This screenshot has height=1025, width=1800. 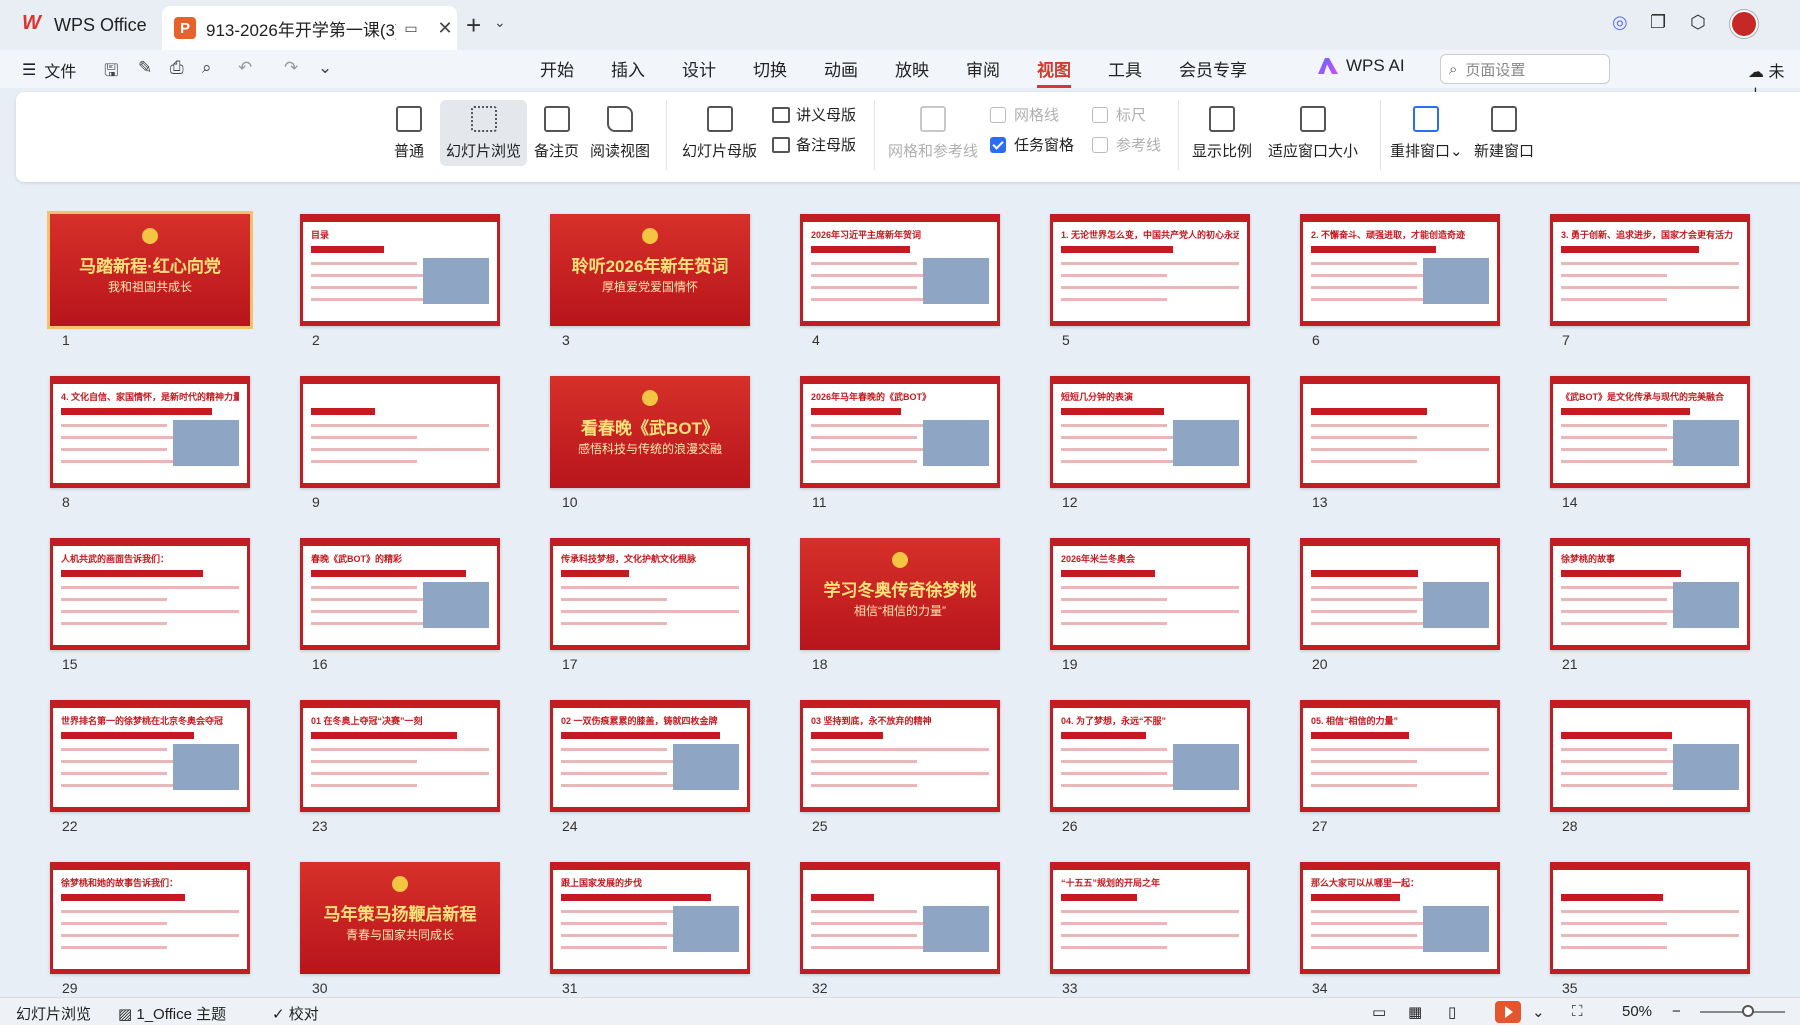 What do you see at coordinates (628, 72) in the screenshot?
I see `tab-insert: 插入` at bounding box center [628, 72].